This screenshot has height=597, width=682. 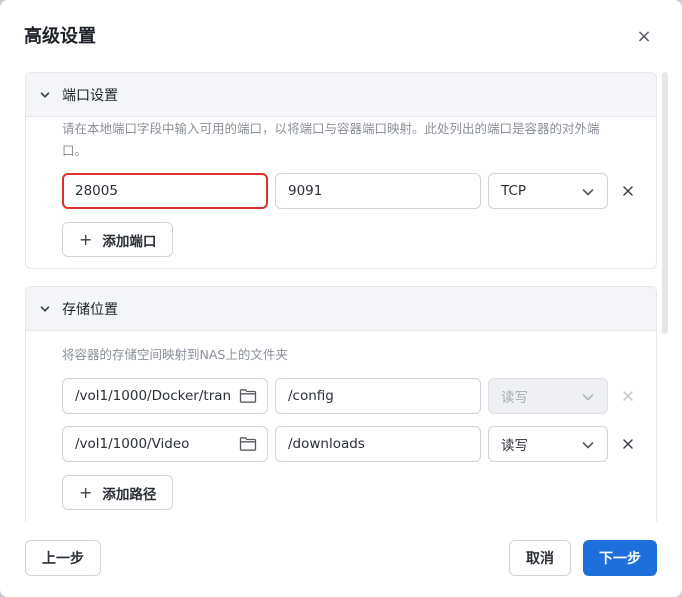 What do you see at coordinates (175, 354) in the screenshot?
I see `storage-description: 将容器的存储空间映射到NAS上的文件夹` at bounding box center [175, 354].